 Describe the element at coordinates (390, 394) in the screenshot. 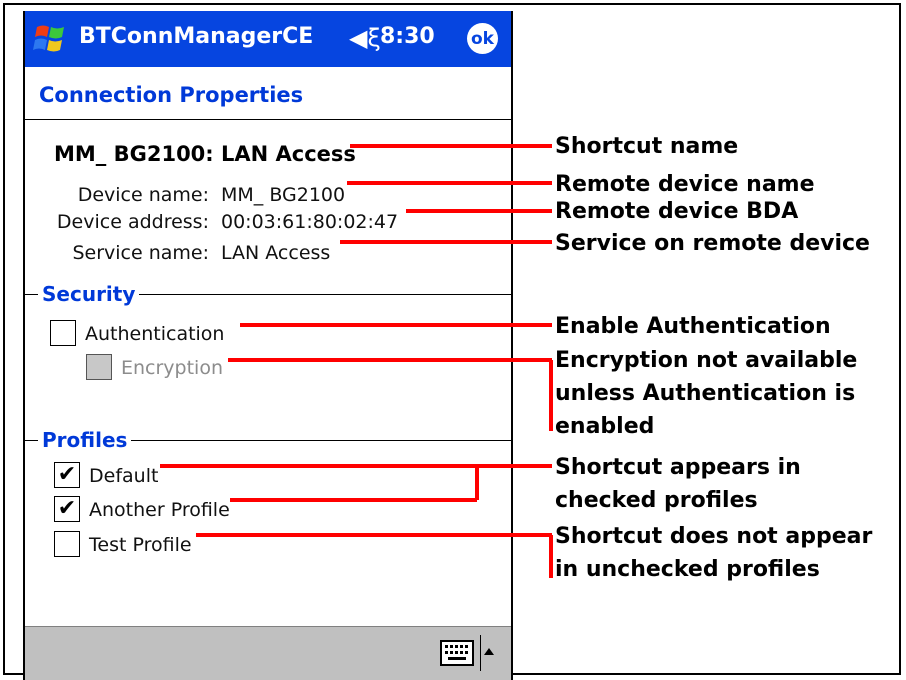

I see `callout-line-encryption` at that location.